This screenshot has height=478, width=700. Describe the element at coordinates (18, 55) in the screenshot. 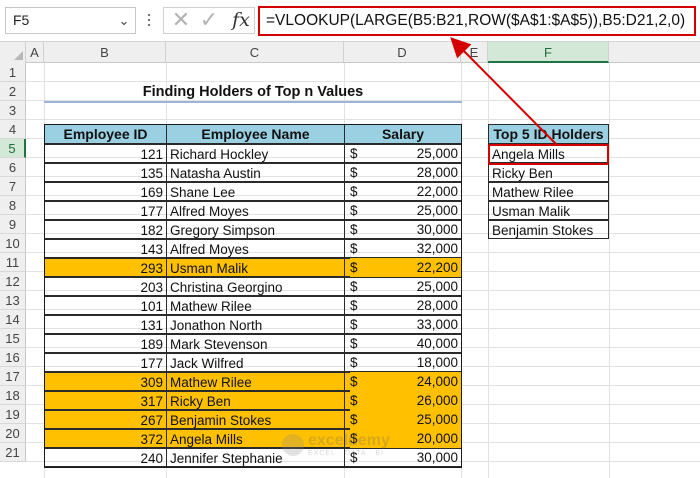

I see `select-all-triangle-icon` at that location.